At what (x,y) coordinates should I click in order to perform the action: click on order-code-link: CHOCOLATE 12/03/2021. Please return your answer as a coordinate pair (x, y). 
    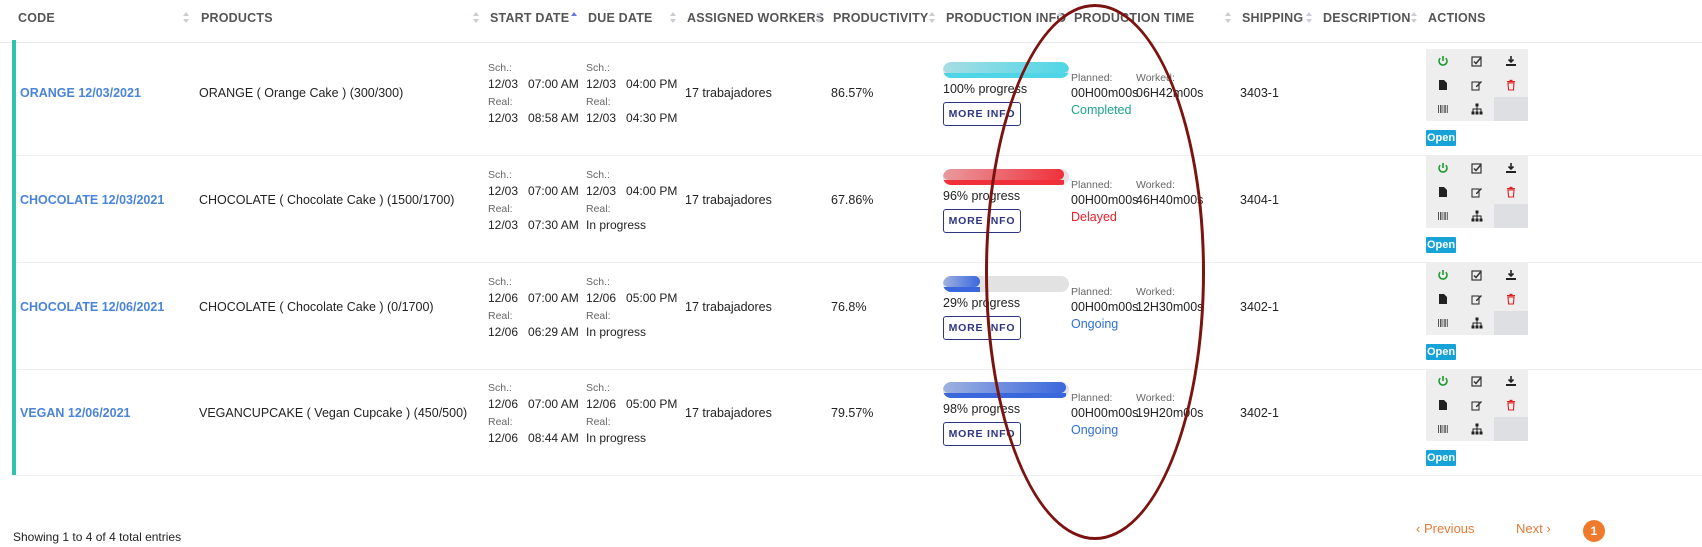
    Looking at the image, I should click on (92, 200).